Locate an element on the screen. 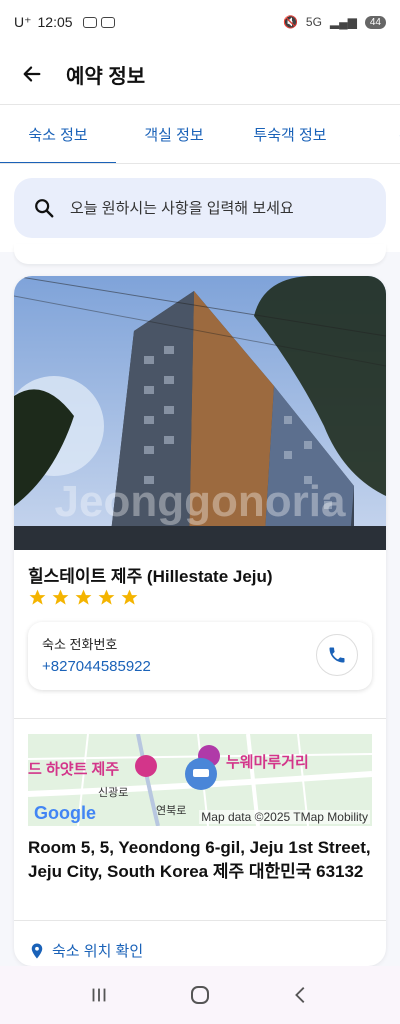 This screenshot has height=1024, width=400. status-left: U⁺ 12:05 is located at coordinates (64, 22).